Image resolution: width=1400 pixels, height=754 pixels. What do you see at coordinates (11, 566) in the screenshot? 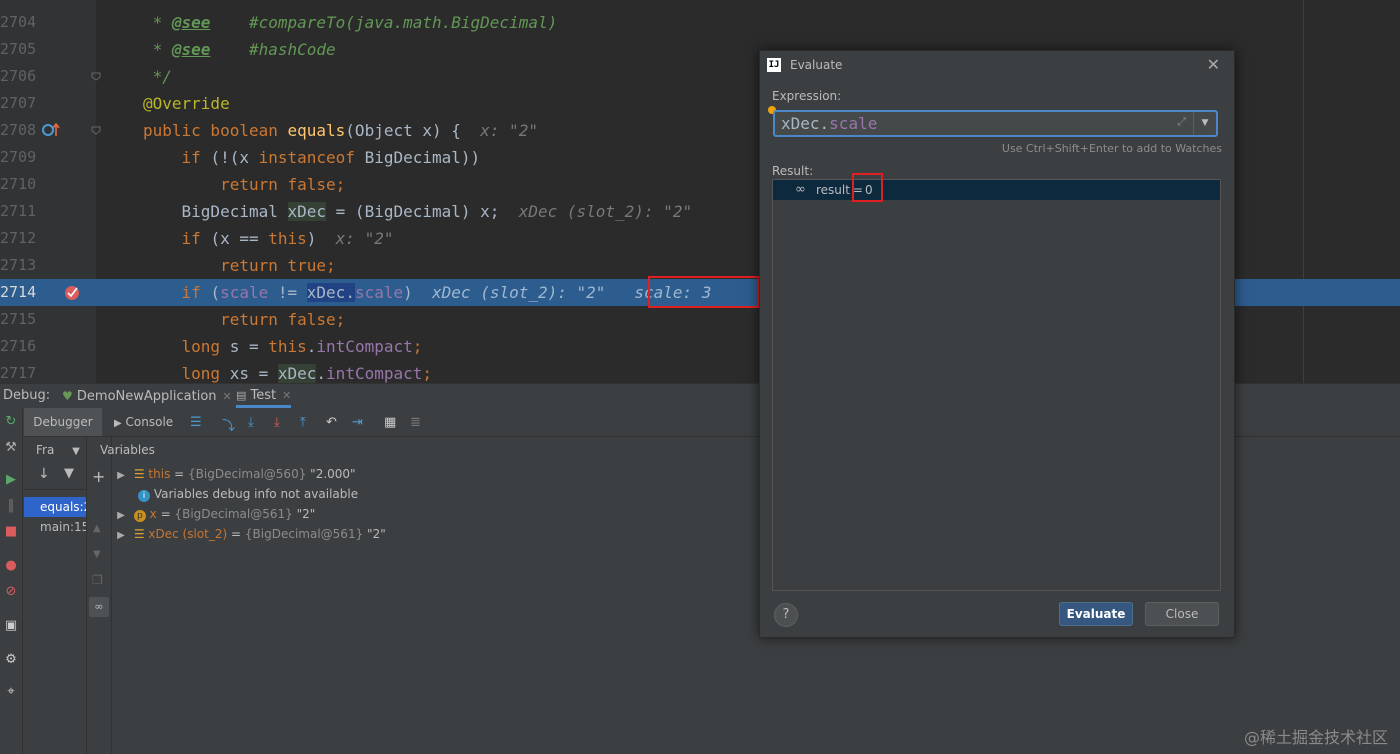
I see `view-breakpoints-icon: ●` at bounding box center [11, 566].